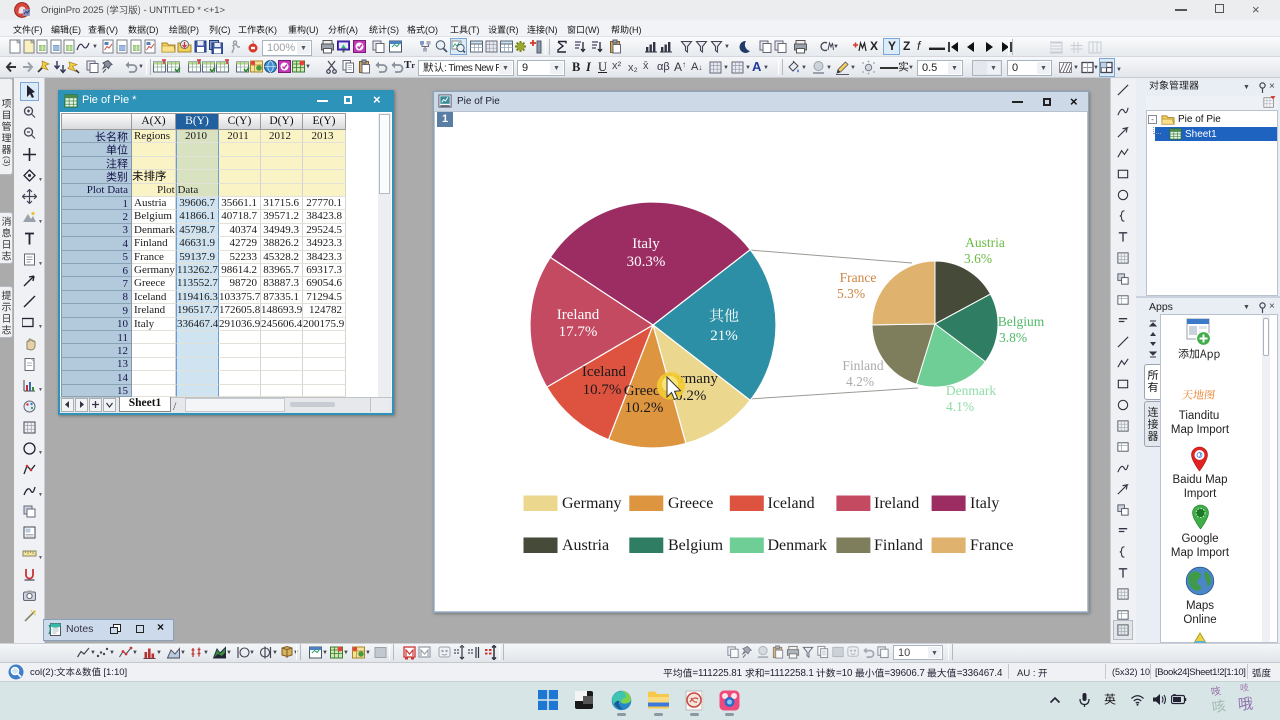  What do you see at coordinates (602, 390) in the screenshot?
I see `svg-text: 10.7%` at bounding box center [602, 390].